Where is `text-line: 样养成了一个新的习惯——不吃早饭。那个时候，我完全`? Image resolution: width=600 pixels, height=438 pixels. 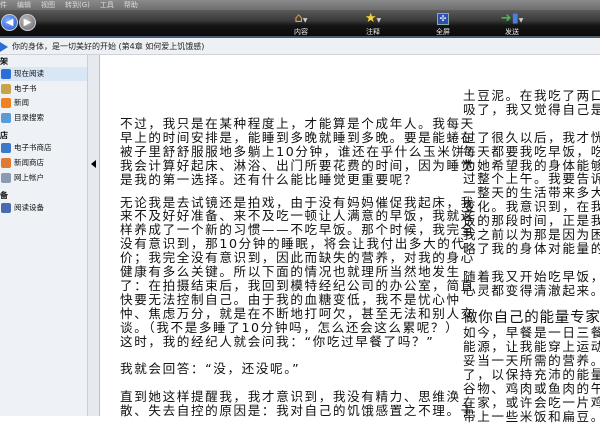 text-line: 样养成了一个新的习惯——不吃早饭。那个时候，我完全 is located at coordinates (297, 230).